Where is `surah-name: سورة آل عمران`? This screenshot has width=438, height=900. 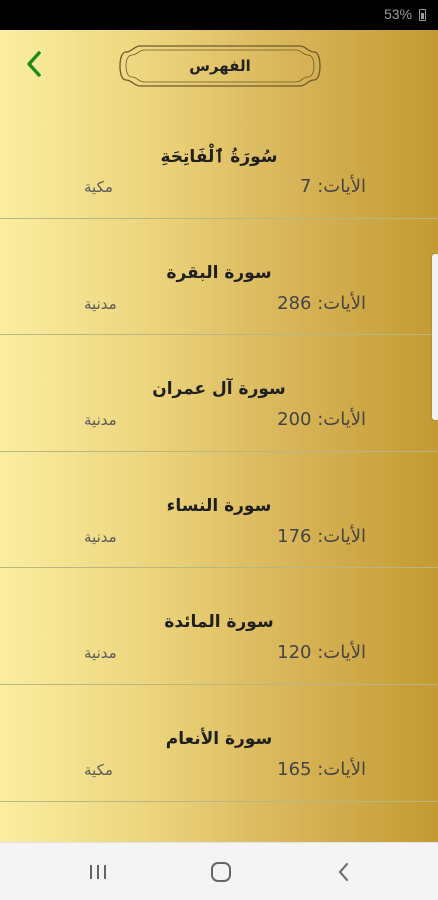
surah-name: سورة آل عمران is located at coordinates (219, 389).